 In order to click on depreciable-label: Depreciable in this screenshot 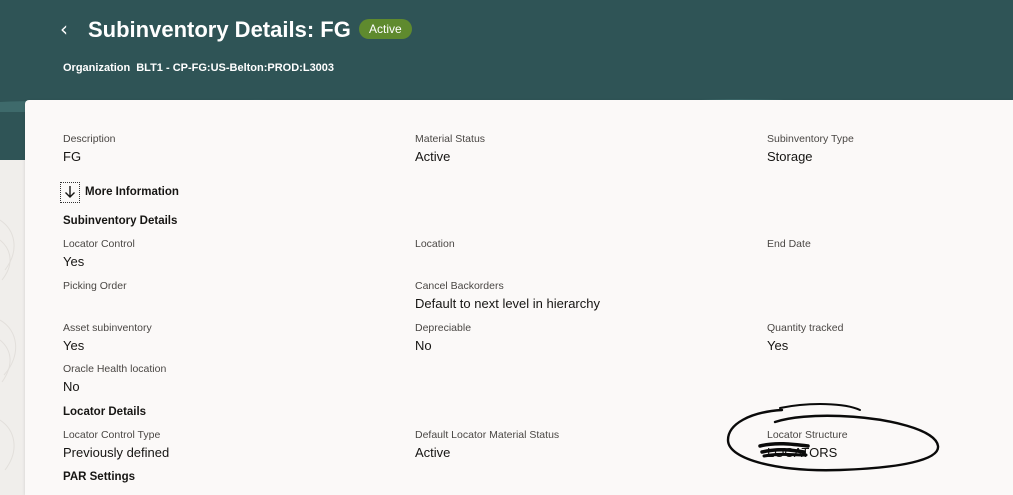, I will do `click(443, 328)`.